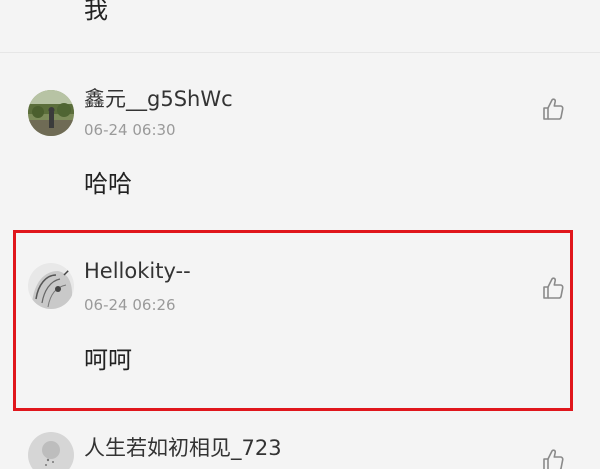  I want to click on comment-username: 鑫元__g5ShWc, so click(158, 98).